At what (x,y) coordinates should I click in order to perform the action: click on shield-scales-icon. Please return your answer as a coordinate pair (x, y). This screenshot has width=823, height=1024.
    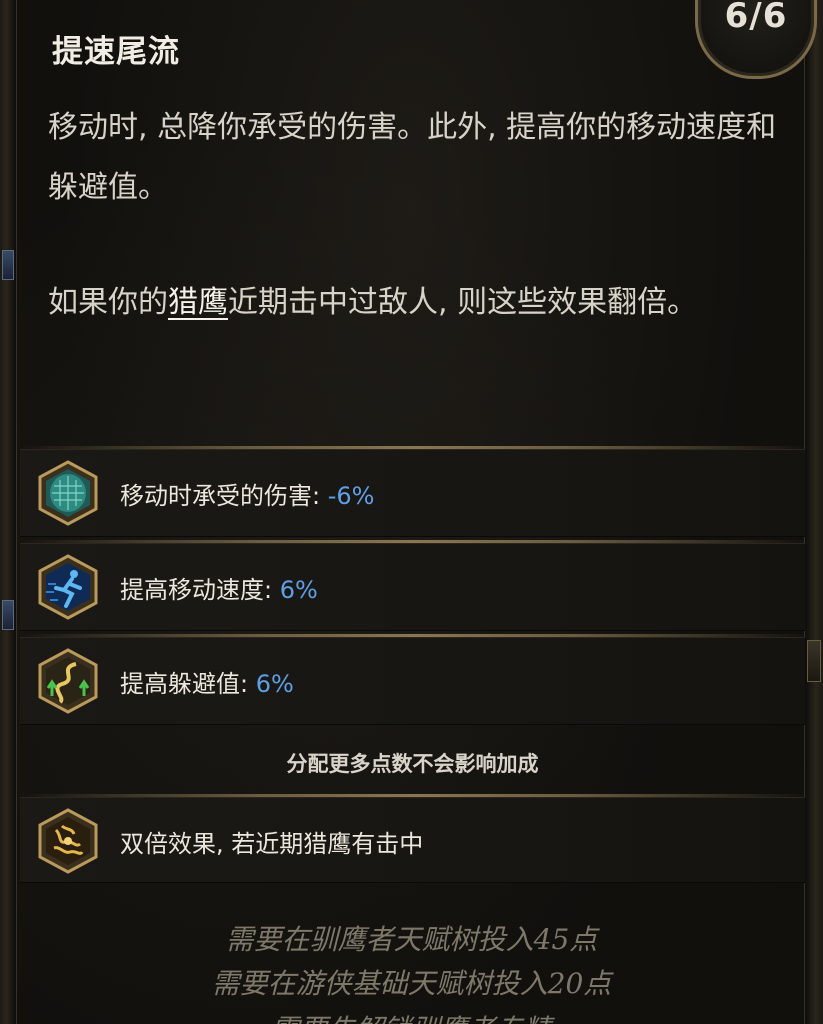
    Looking at the image, I should click on (68, 493).